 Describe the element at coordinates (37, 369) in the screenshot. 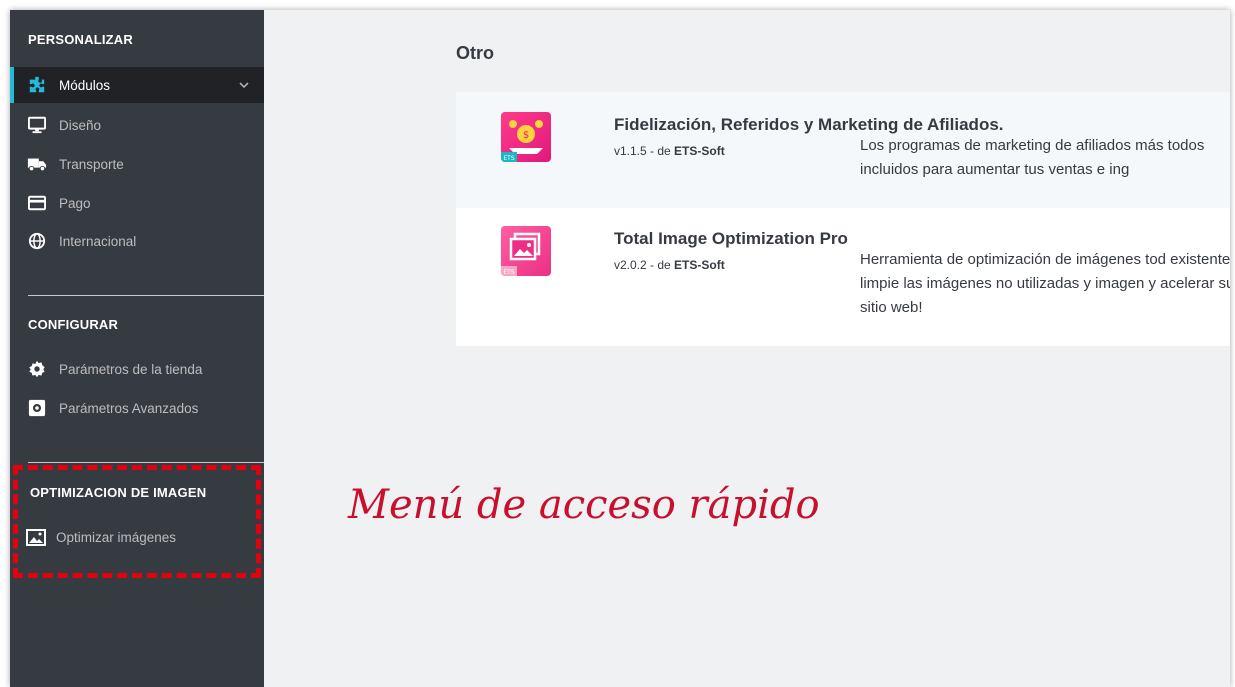

I see `gear-icon` at that location.